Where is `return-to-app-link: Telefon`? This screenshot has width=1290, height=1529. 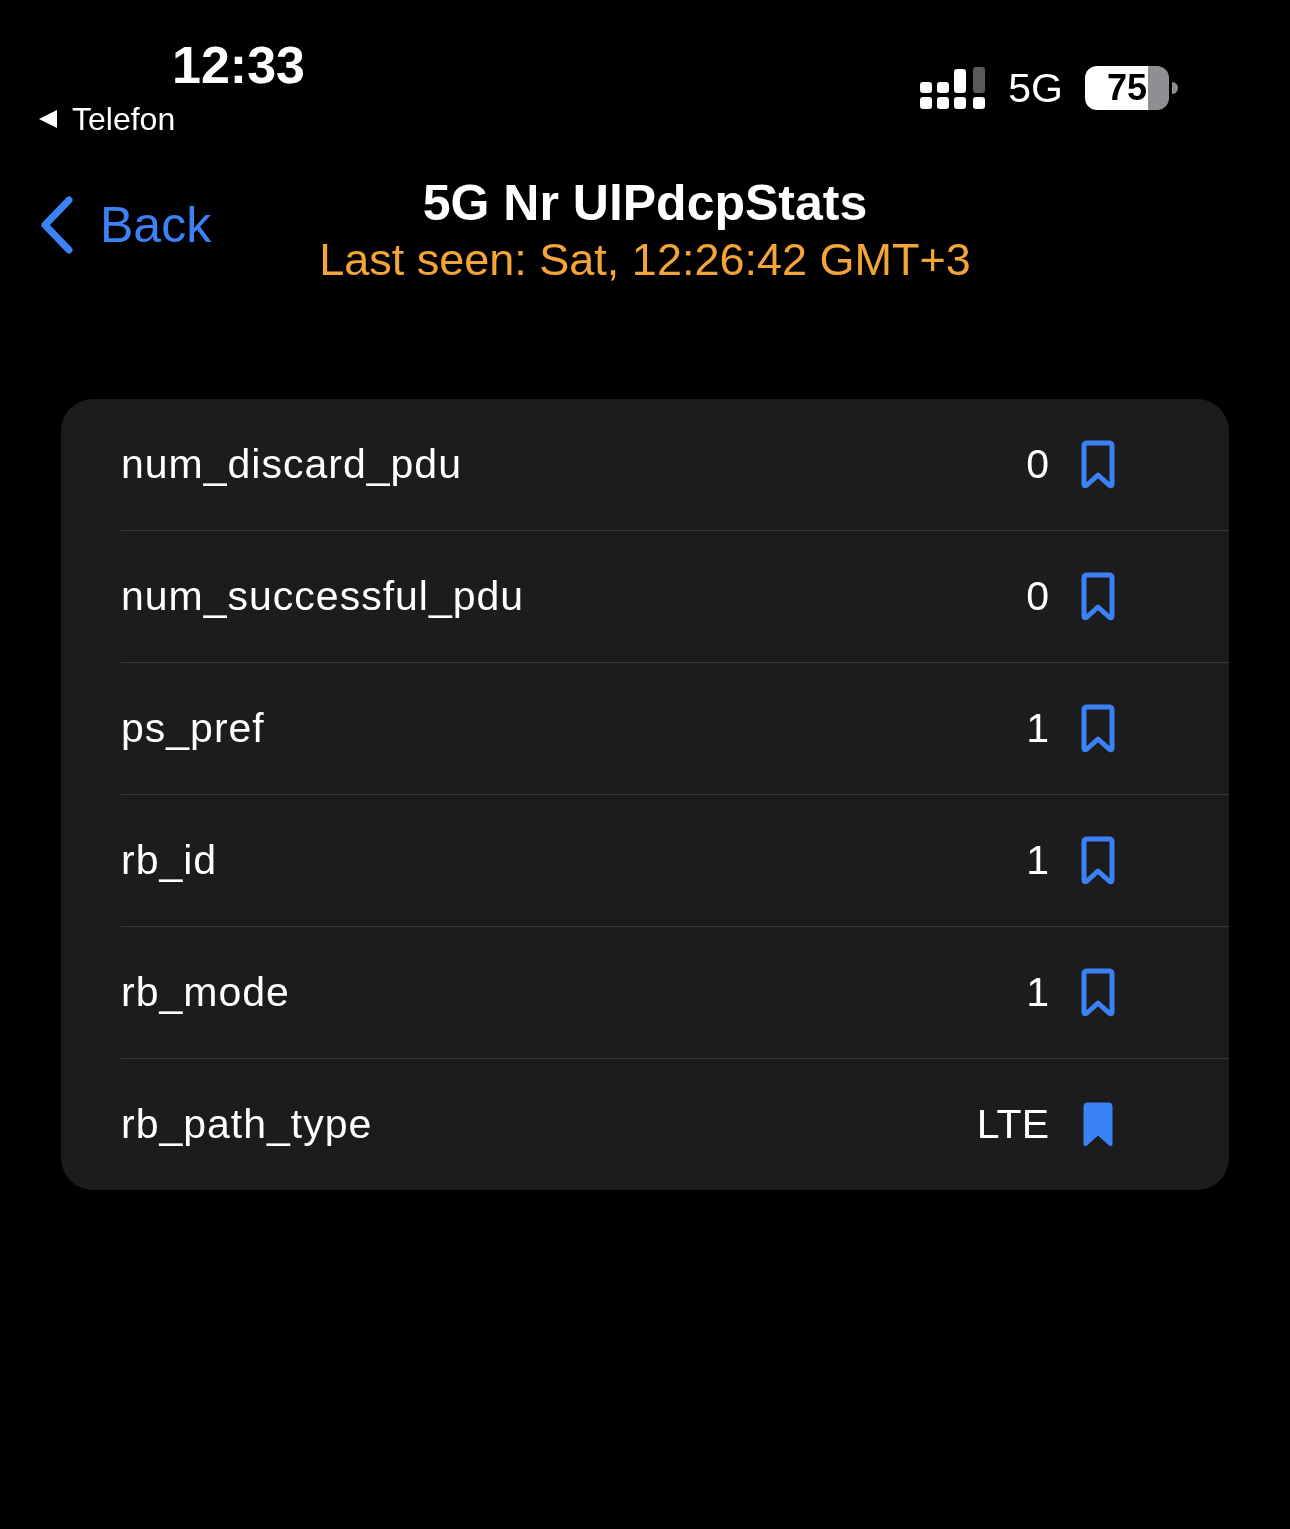
return-to-app-link: Telefon is located at coordinates (107, 119).